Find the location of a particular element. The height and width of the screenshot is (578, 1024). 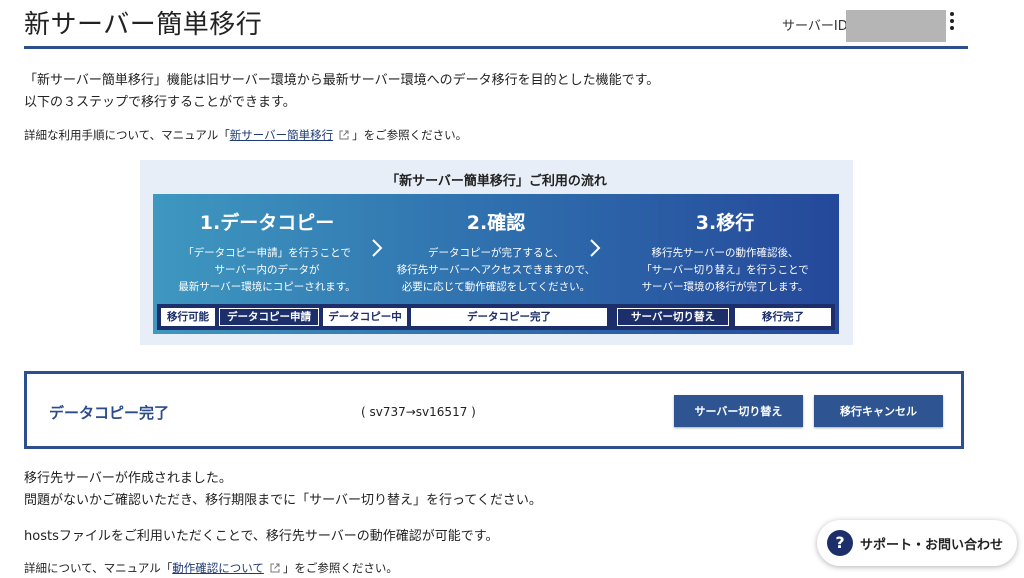

progress-stage-copy-request: データコピー申請 is located at coordinates (269, 317).